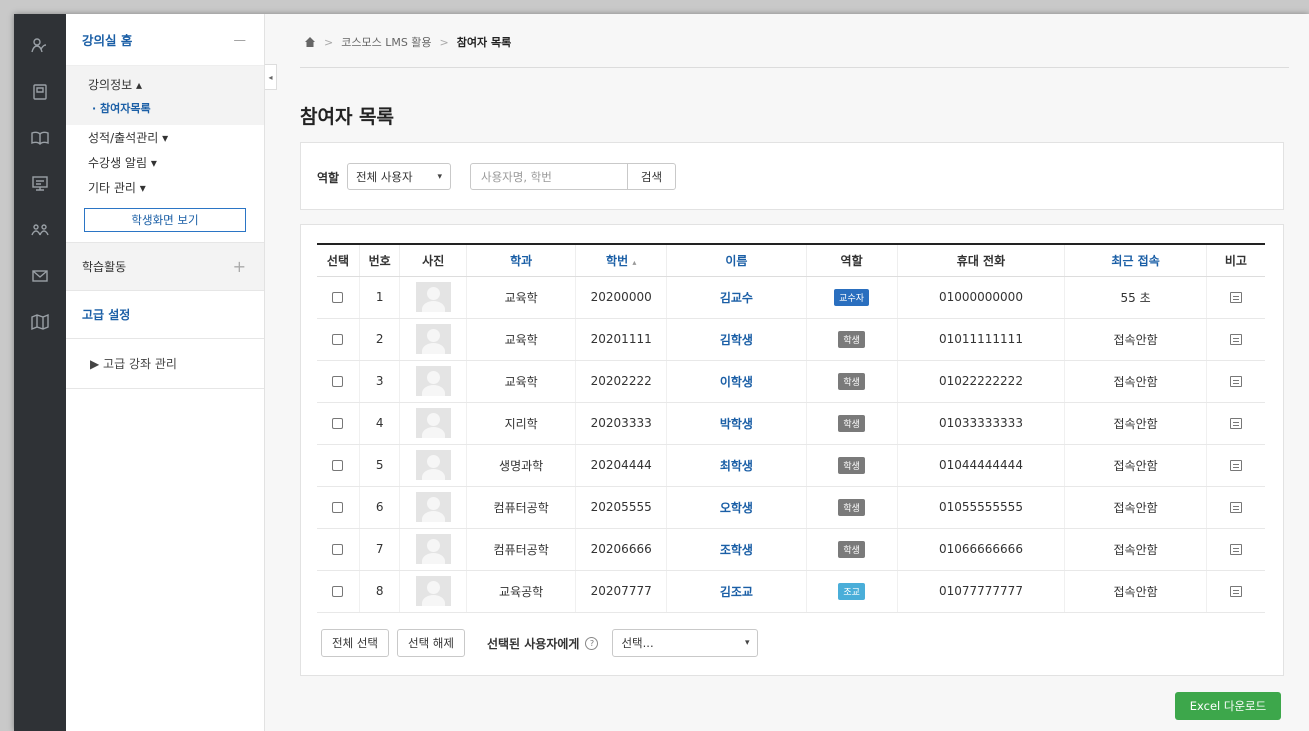 Image resolution: width=1309 pixels, height=731 pixels. I want to click on student-view-button: 학생화면 보기, so click(165, 220).